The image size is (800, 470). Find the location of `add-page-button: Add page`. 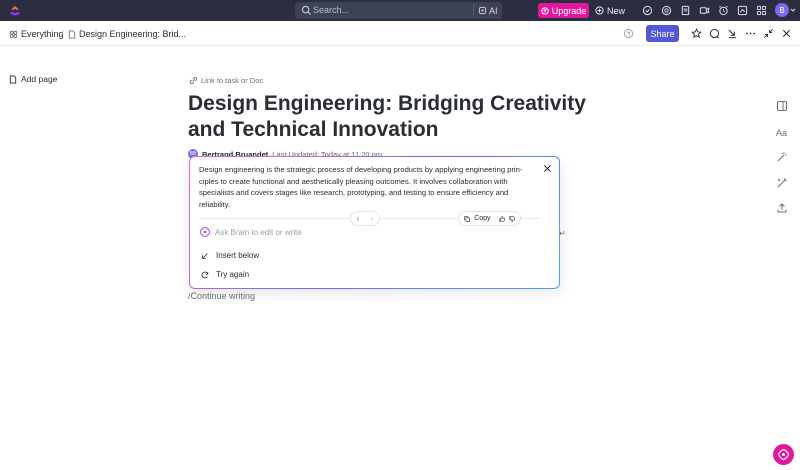

add-page-button: Add page is located at coordinates (33, 79).